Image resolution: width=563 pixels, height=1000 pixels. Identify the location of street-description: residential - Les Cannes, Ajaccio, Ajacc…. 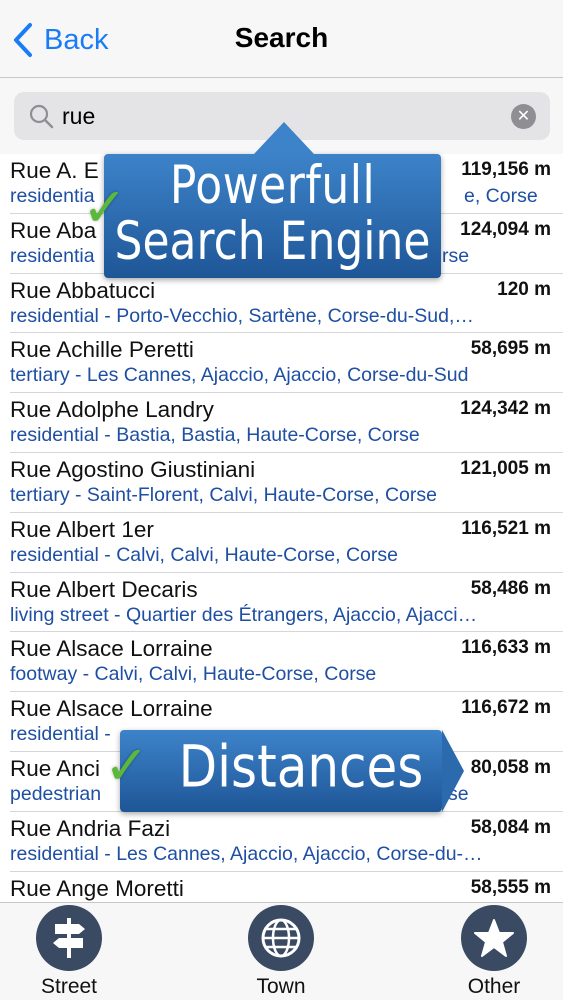
(246, 853).